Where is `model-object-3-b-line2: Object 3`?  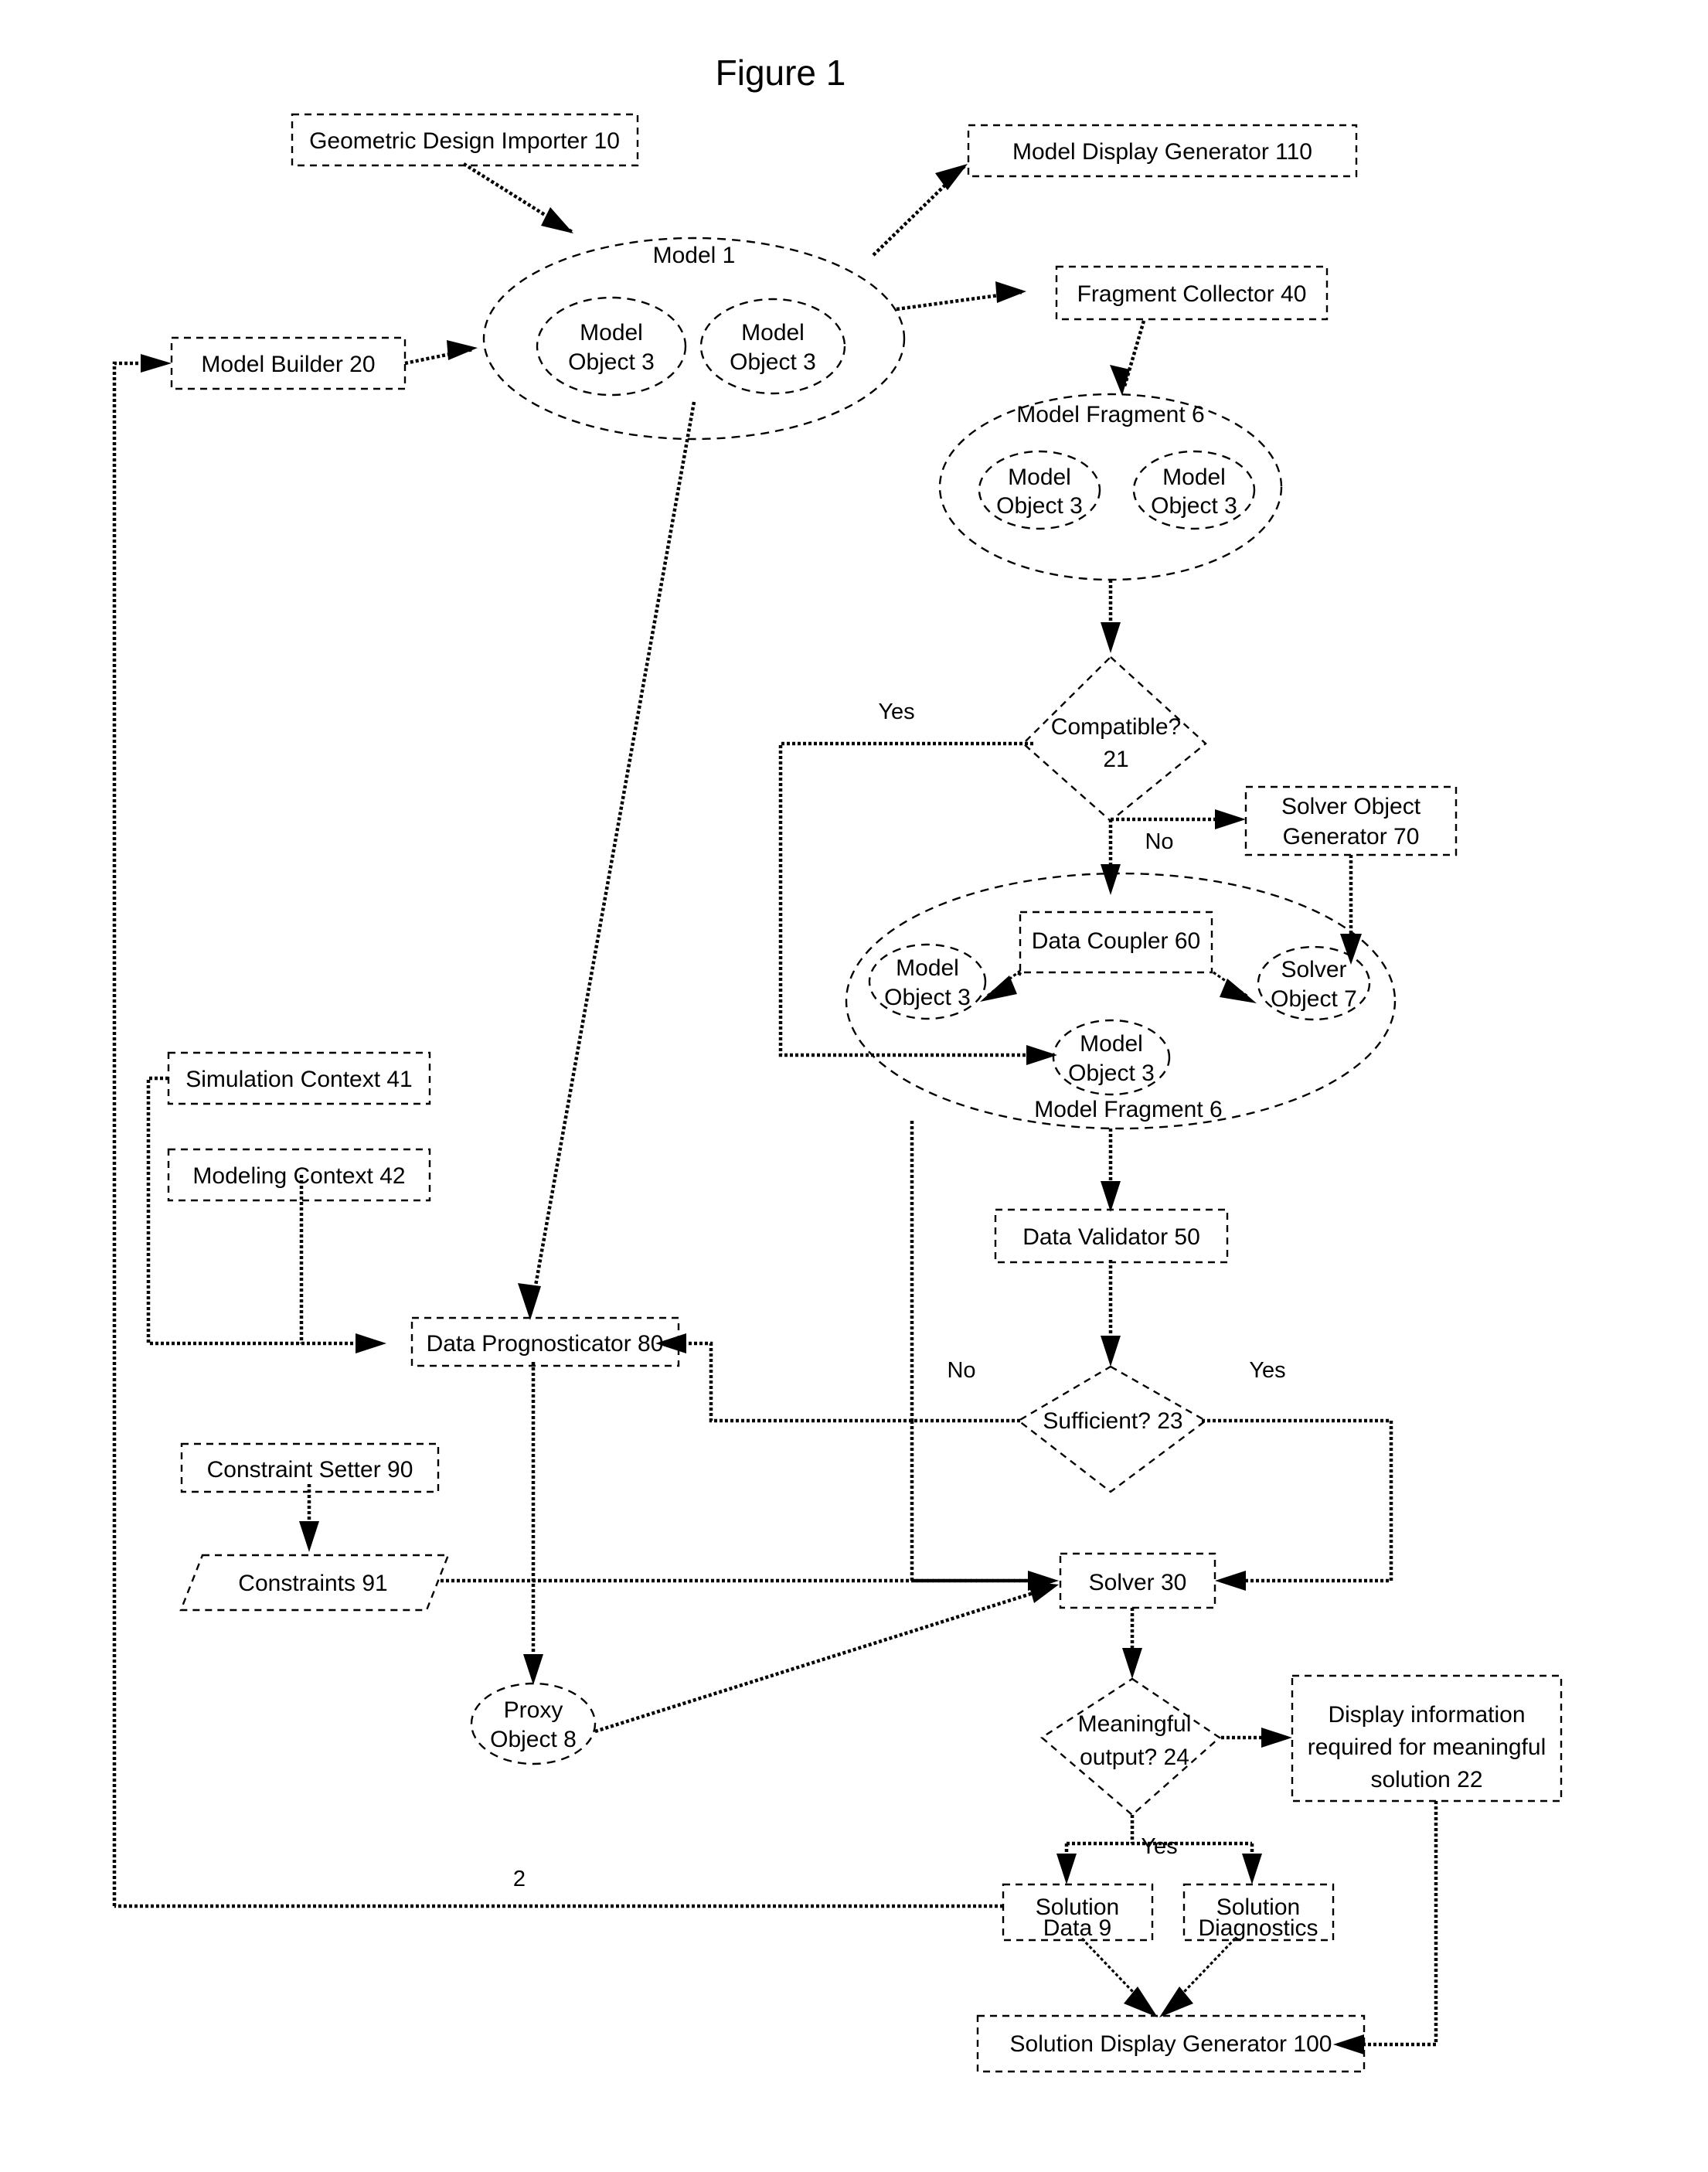
model-object-3-b-line2: Object 3 is located at coordinates (773, 362).